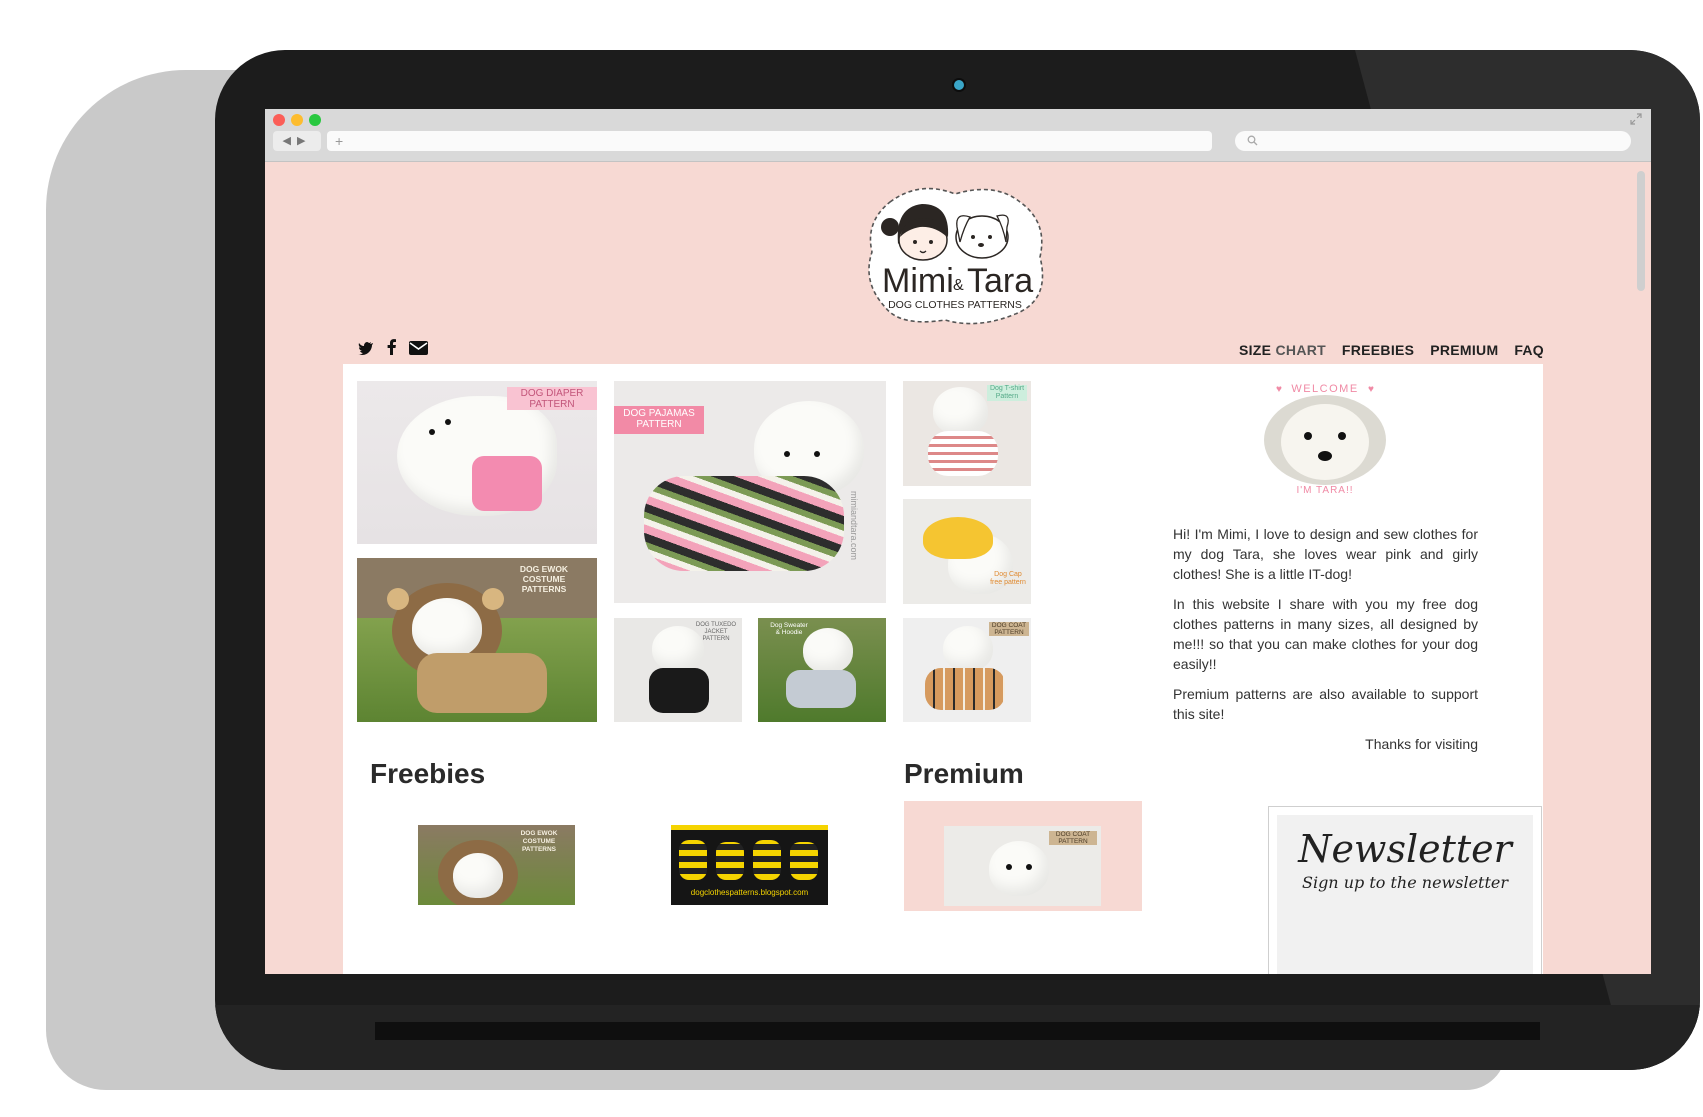  Describe the element at coordinates (552, 398) in the screenshot. I see `diaper-tag: DOG DIAPER PATTERN` at that location.